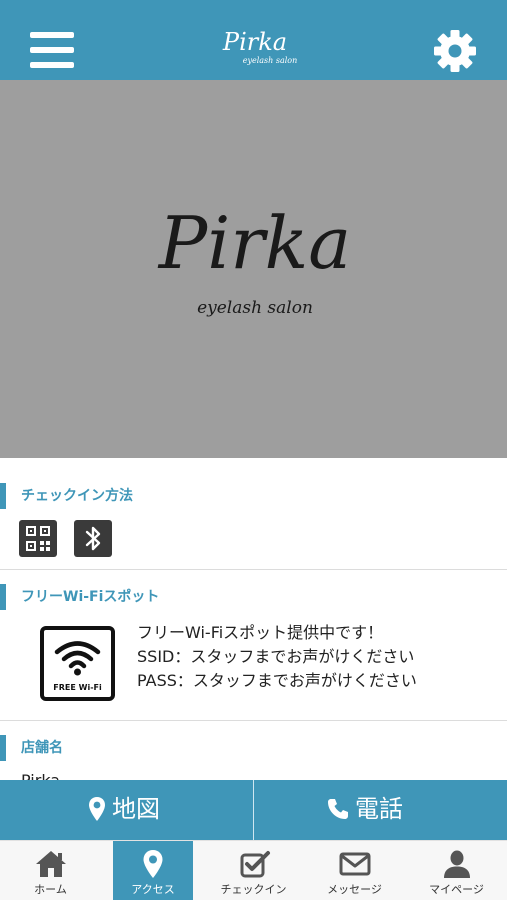 Image resolution: width=507 pixels, height=900 pixels. I want to click on wifi-pass-line: PASS：スタッフまでお声がけください, so click(277, 680).